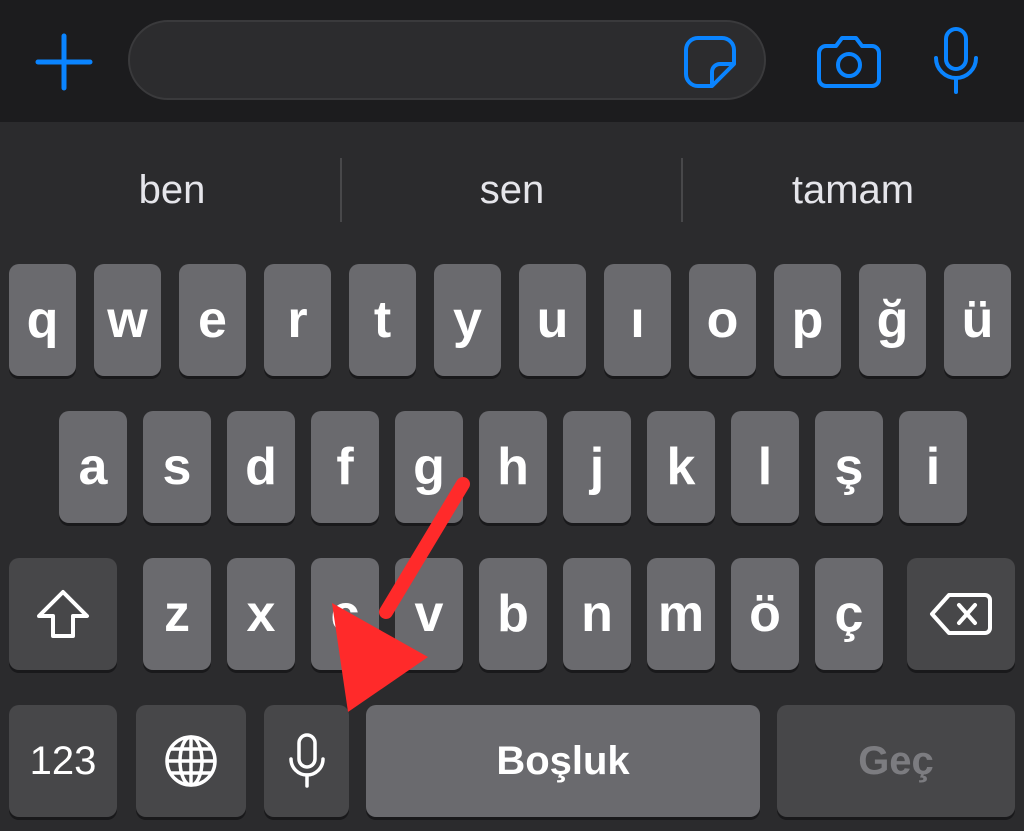 This screenshot has width=1024, height=831. I want to click on sticker-button, so click(710, 62).